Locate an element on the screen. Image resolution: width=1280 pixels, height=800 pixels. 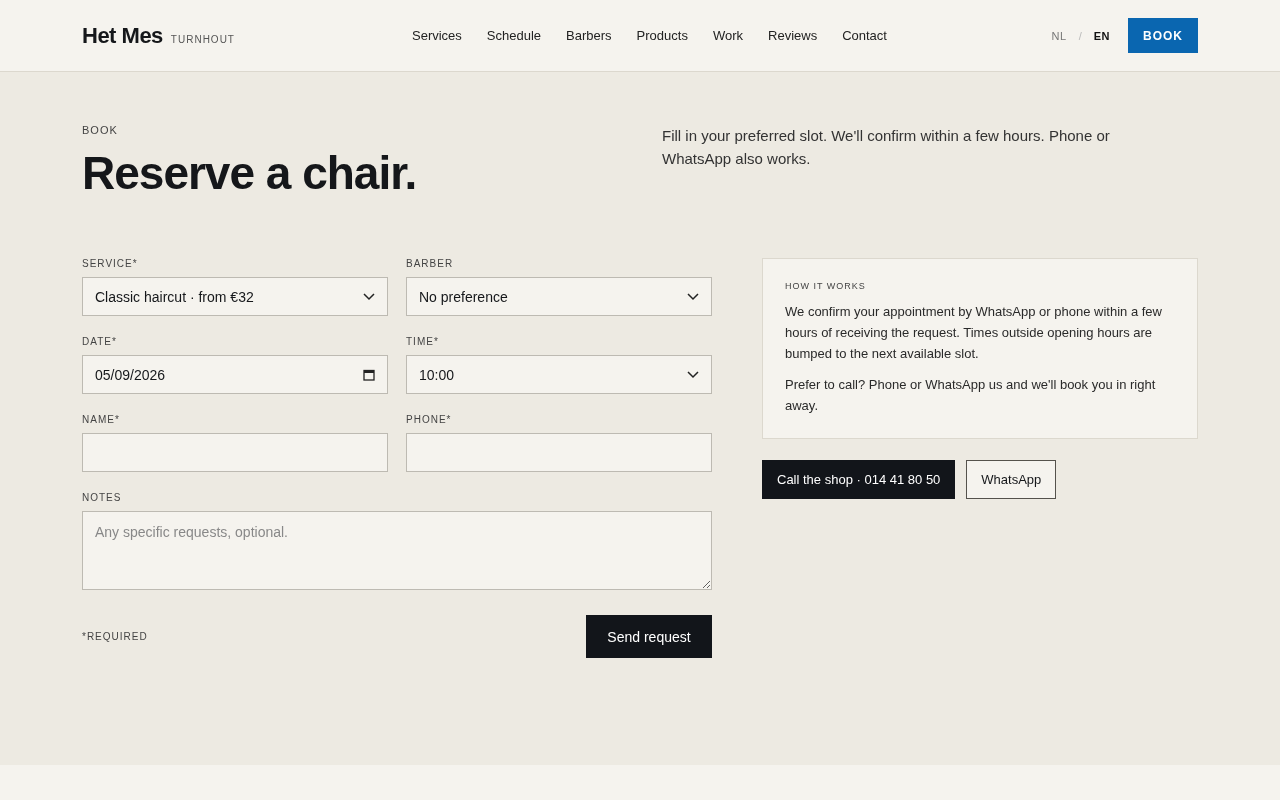
field-label: BARBER is located at coordinates (430, 263).